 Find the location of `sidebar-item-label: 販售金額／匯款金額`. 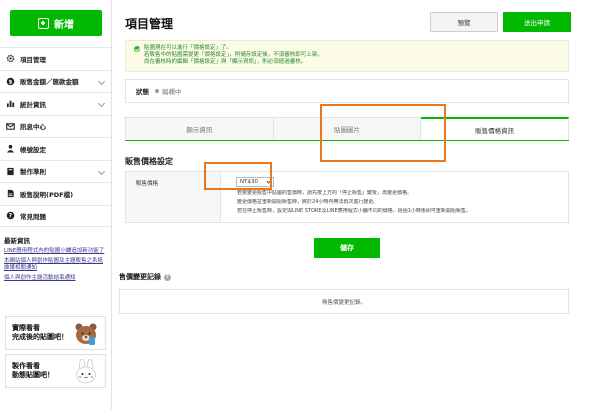

sidebar-item-label: 販售金額／匯款金額 is located at coordinates (49, 82).